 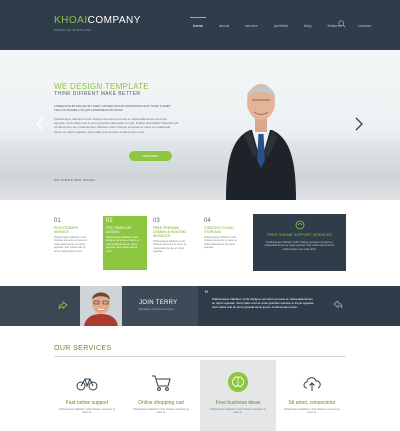 What do you see at coordinates (156, 309) in the screenshot?
I see `testimonial-role: Manager of Khoai Company` at bounding box center [156, 309].